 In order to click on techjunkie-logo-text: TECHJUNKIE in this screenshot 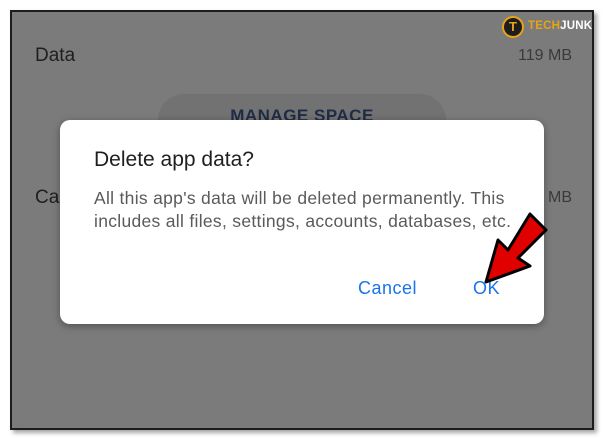, I will do `click(560, 26)`.